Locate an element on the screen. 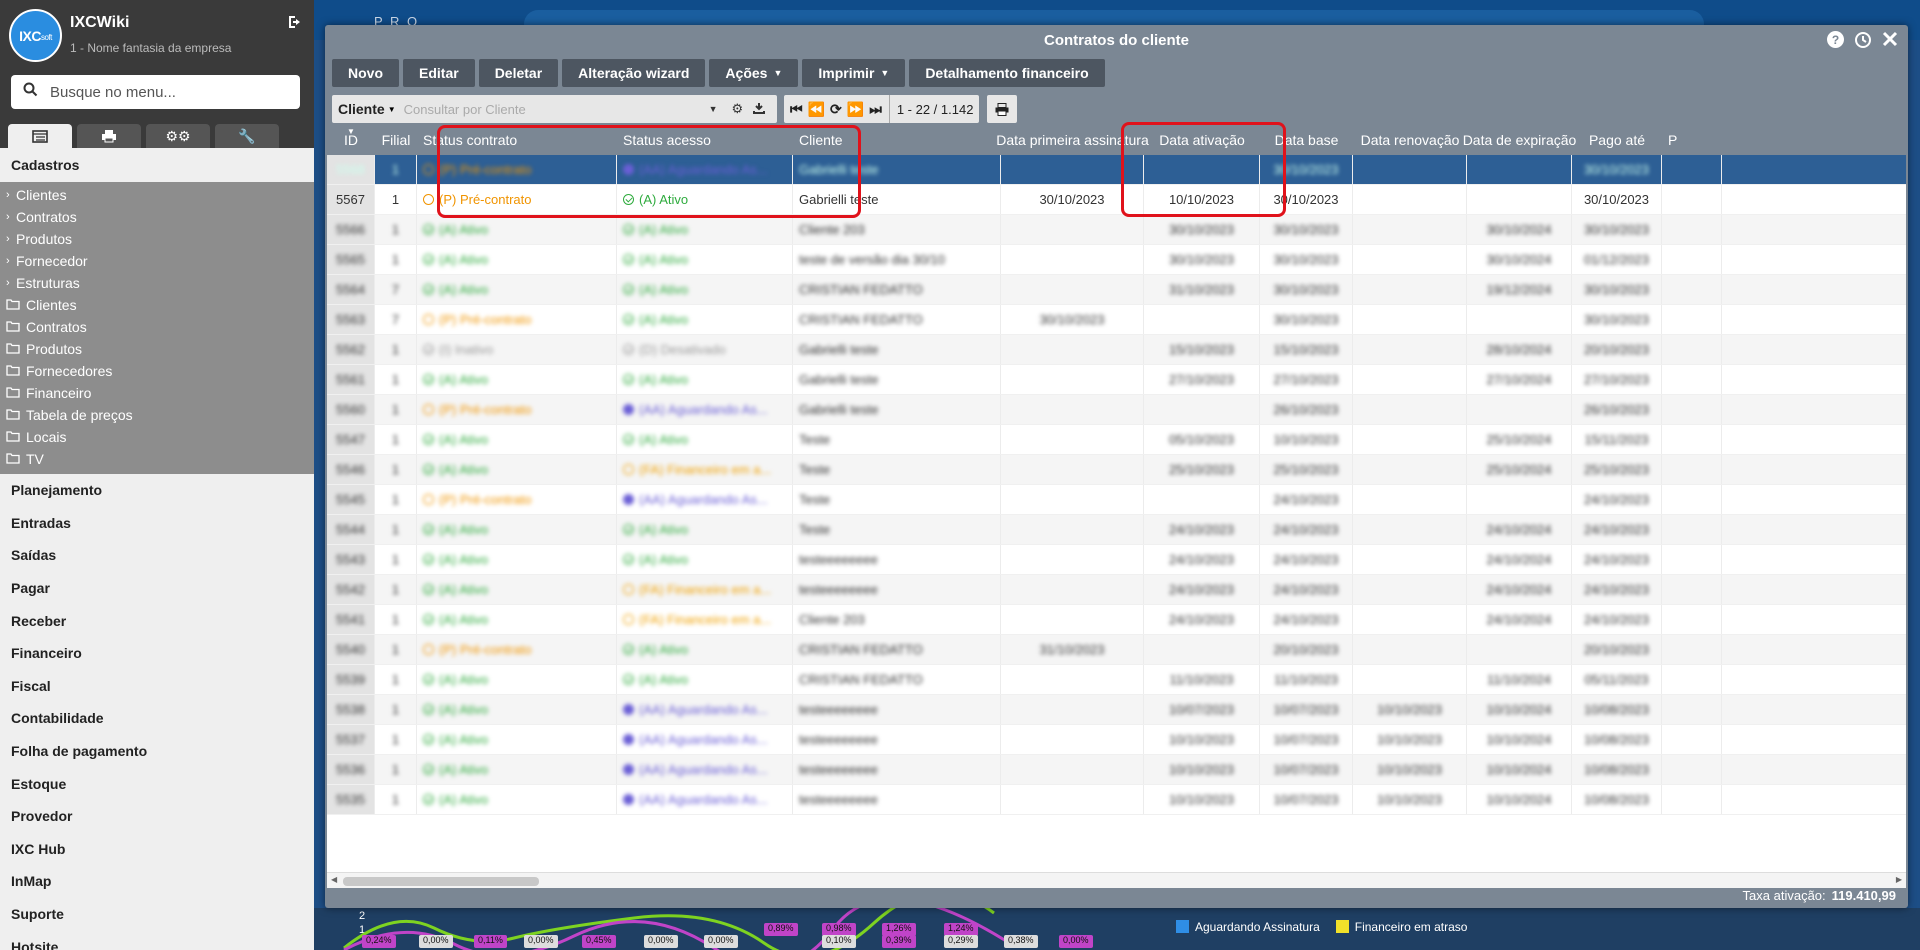  cadastros-group-item: › Clientes is located at coordinates (157, 195).